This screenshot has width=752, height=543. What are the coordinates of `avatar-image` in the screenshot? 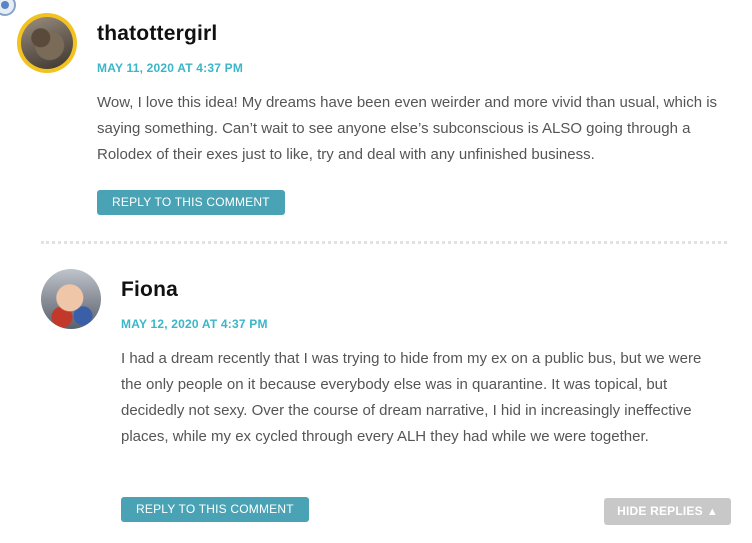 It's located at (47, 43).